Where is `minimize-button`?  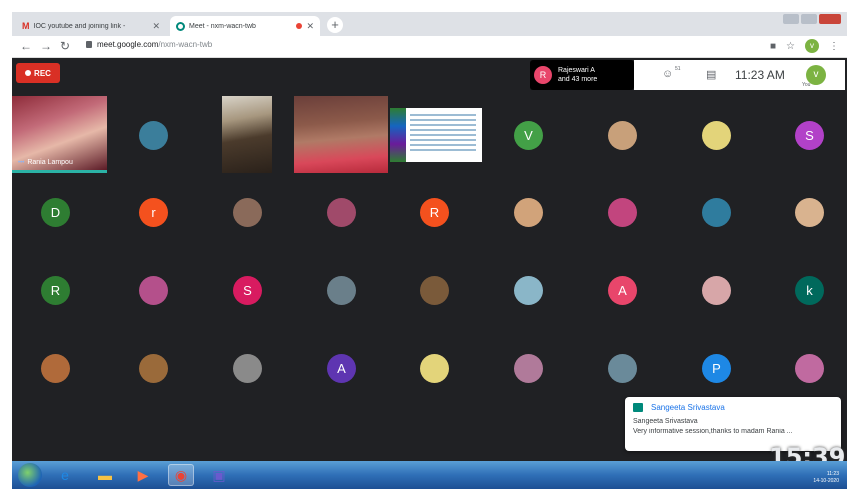
minimize-button is located at coordinates (791, 19).